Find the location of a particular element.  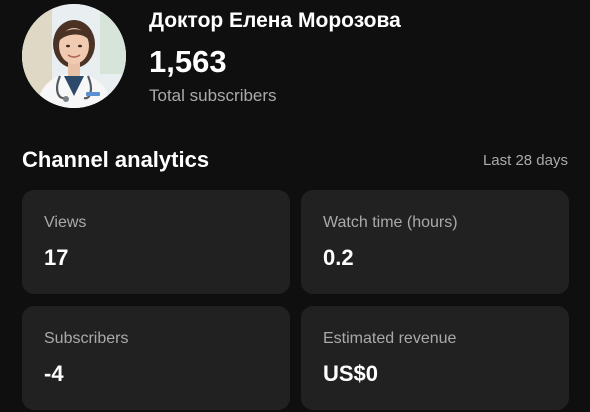

metric-card-subscribers: Subscribers -4 is located at coordinates (156, 358).